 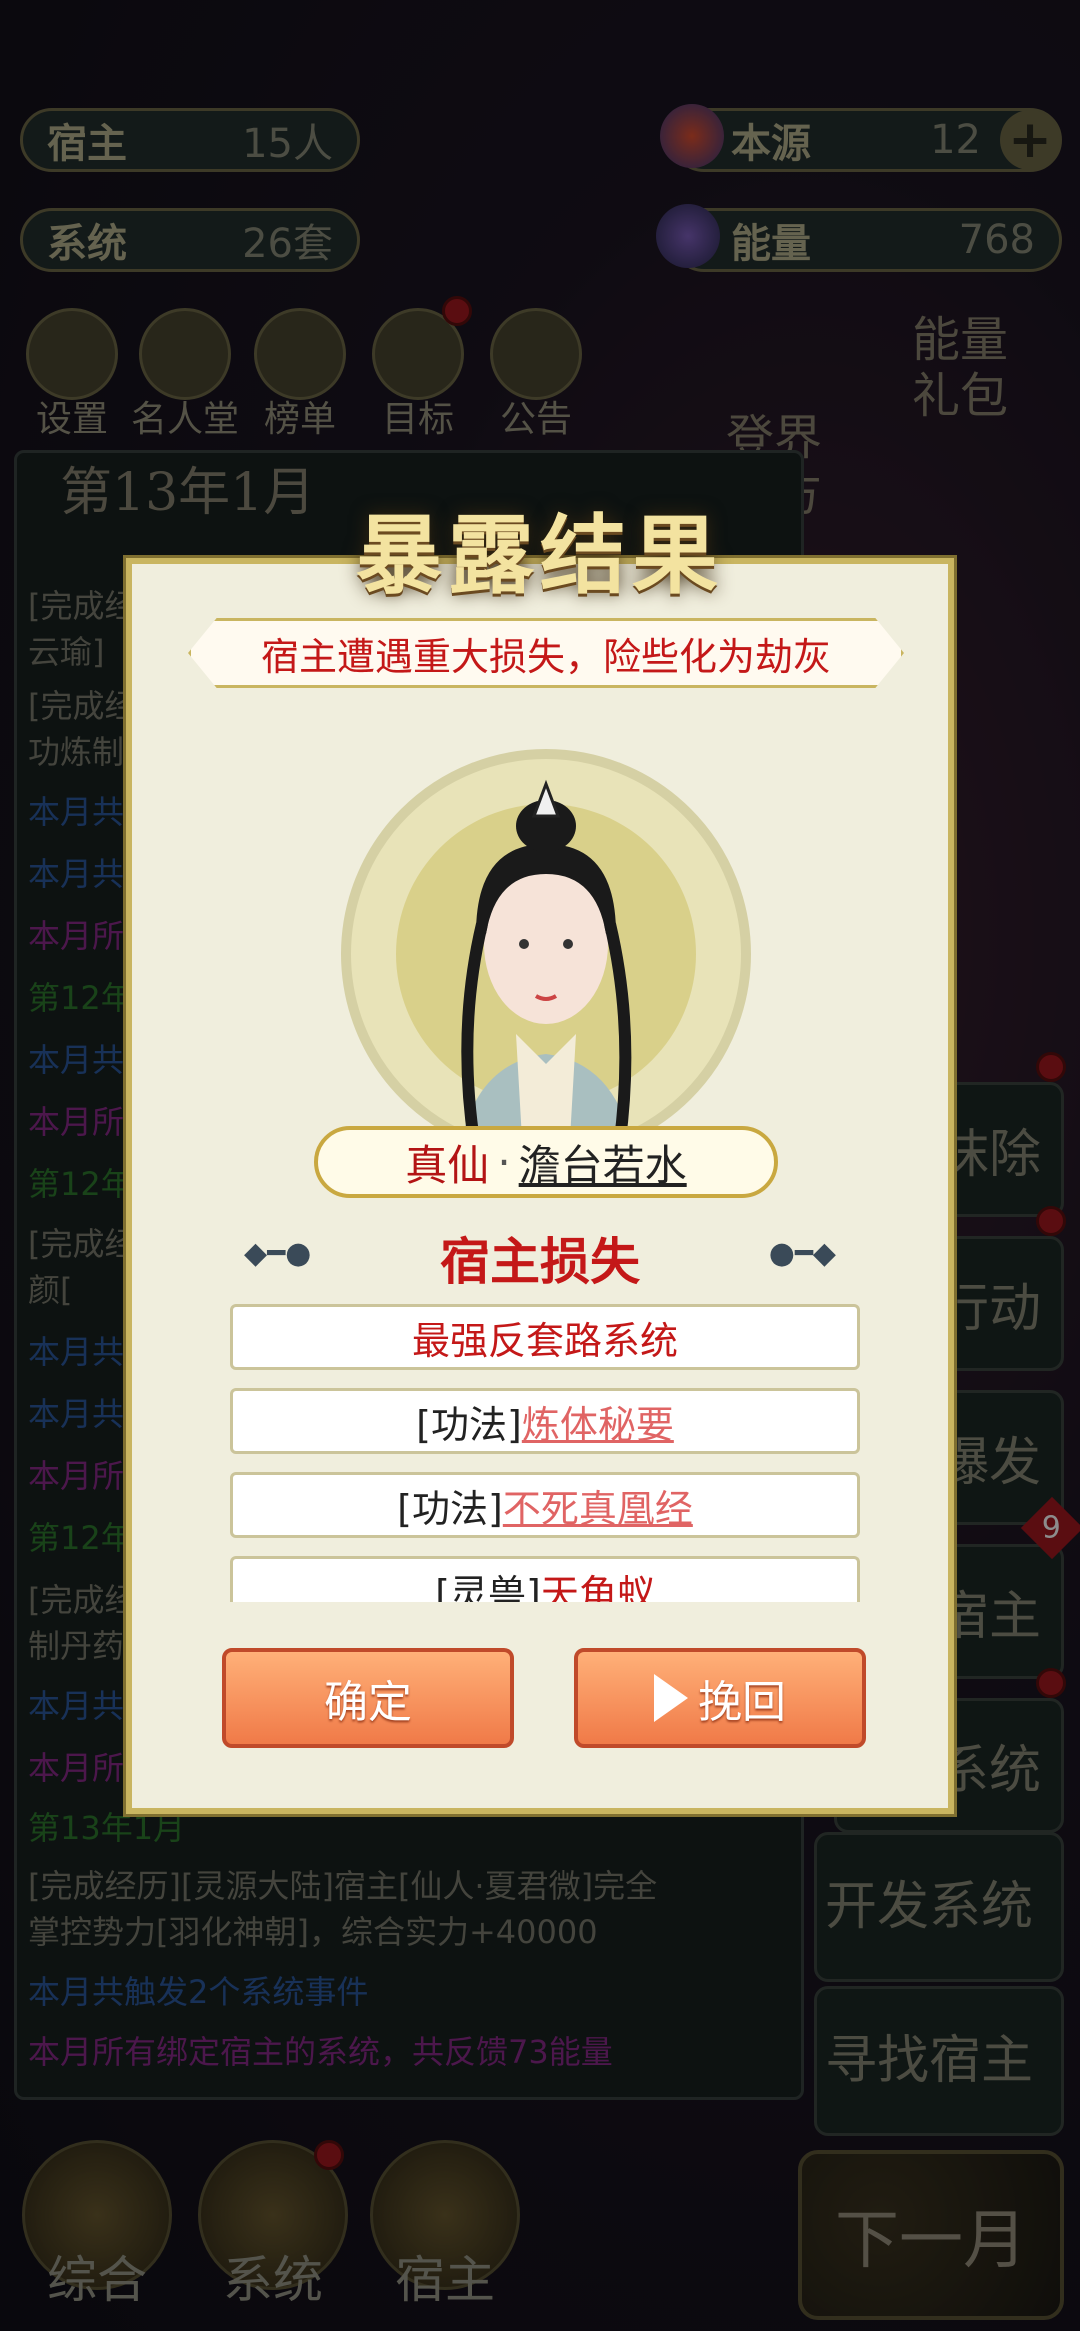 What do you see at coordinates (598, 1505) in the screenshot?
I see `loss-item-name: 不死真凰经` at bounding box center [598, 1505].